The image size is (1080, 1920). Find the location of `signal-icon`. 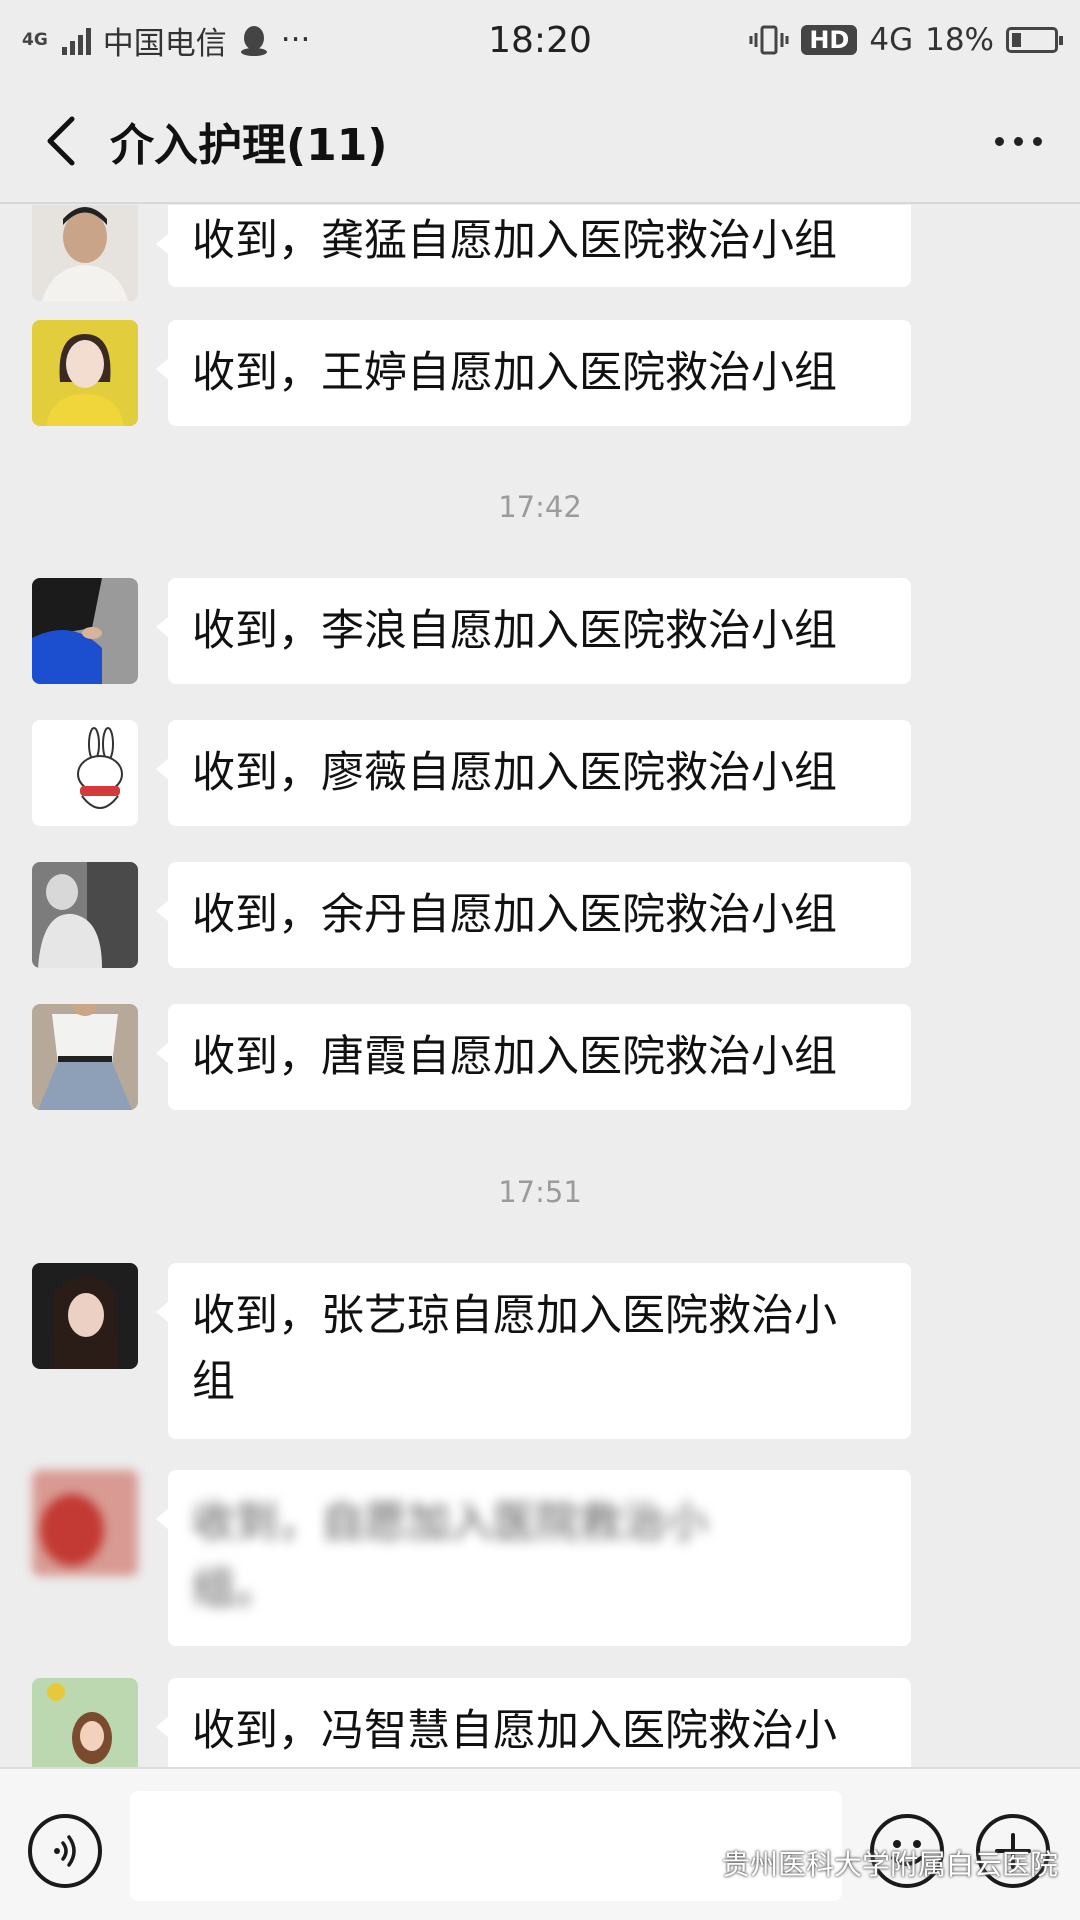

signal-icon is located at coordinates (76, 40).